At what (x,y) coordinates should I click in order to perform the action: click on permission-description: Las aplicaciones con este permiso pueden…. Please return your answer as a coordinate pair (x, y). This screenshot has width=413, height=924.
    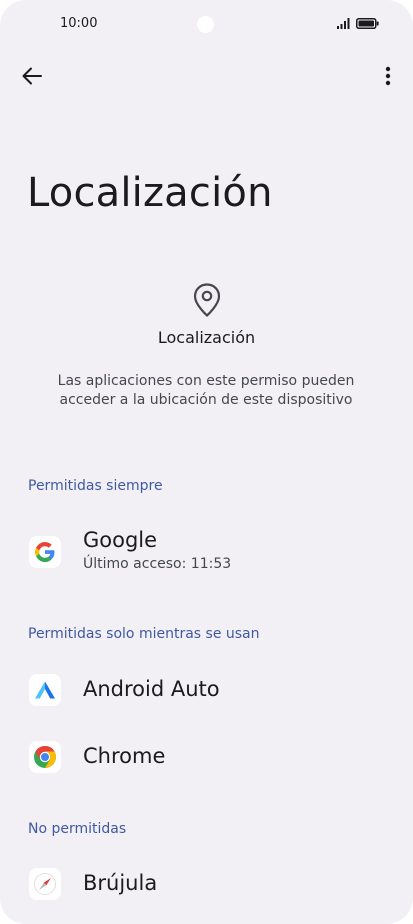
    Looking at the image, I should click on (206, 390).